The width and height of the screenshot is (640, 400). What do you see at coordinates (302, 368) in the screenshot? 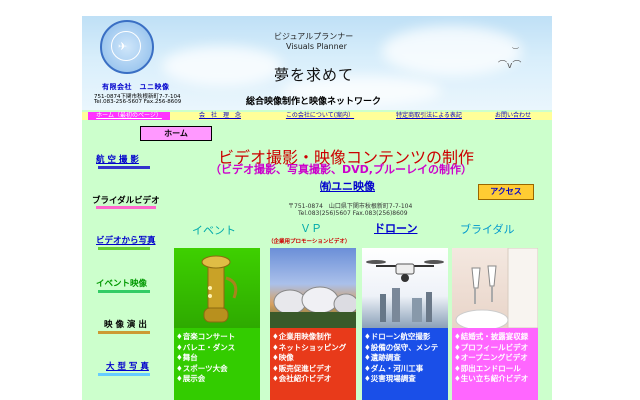
I see `list-item: ♦販売促進ビデオ` at bounding box center [302, 368].